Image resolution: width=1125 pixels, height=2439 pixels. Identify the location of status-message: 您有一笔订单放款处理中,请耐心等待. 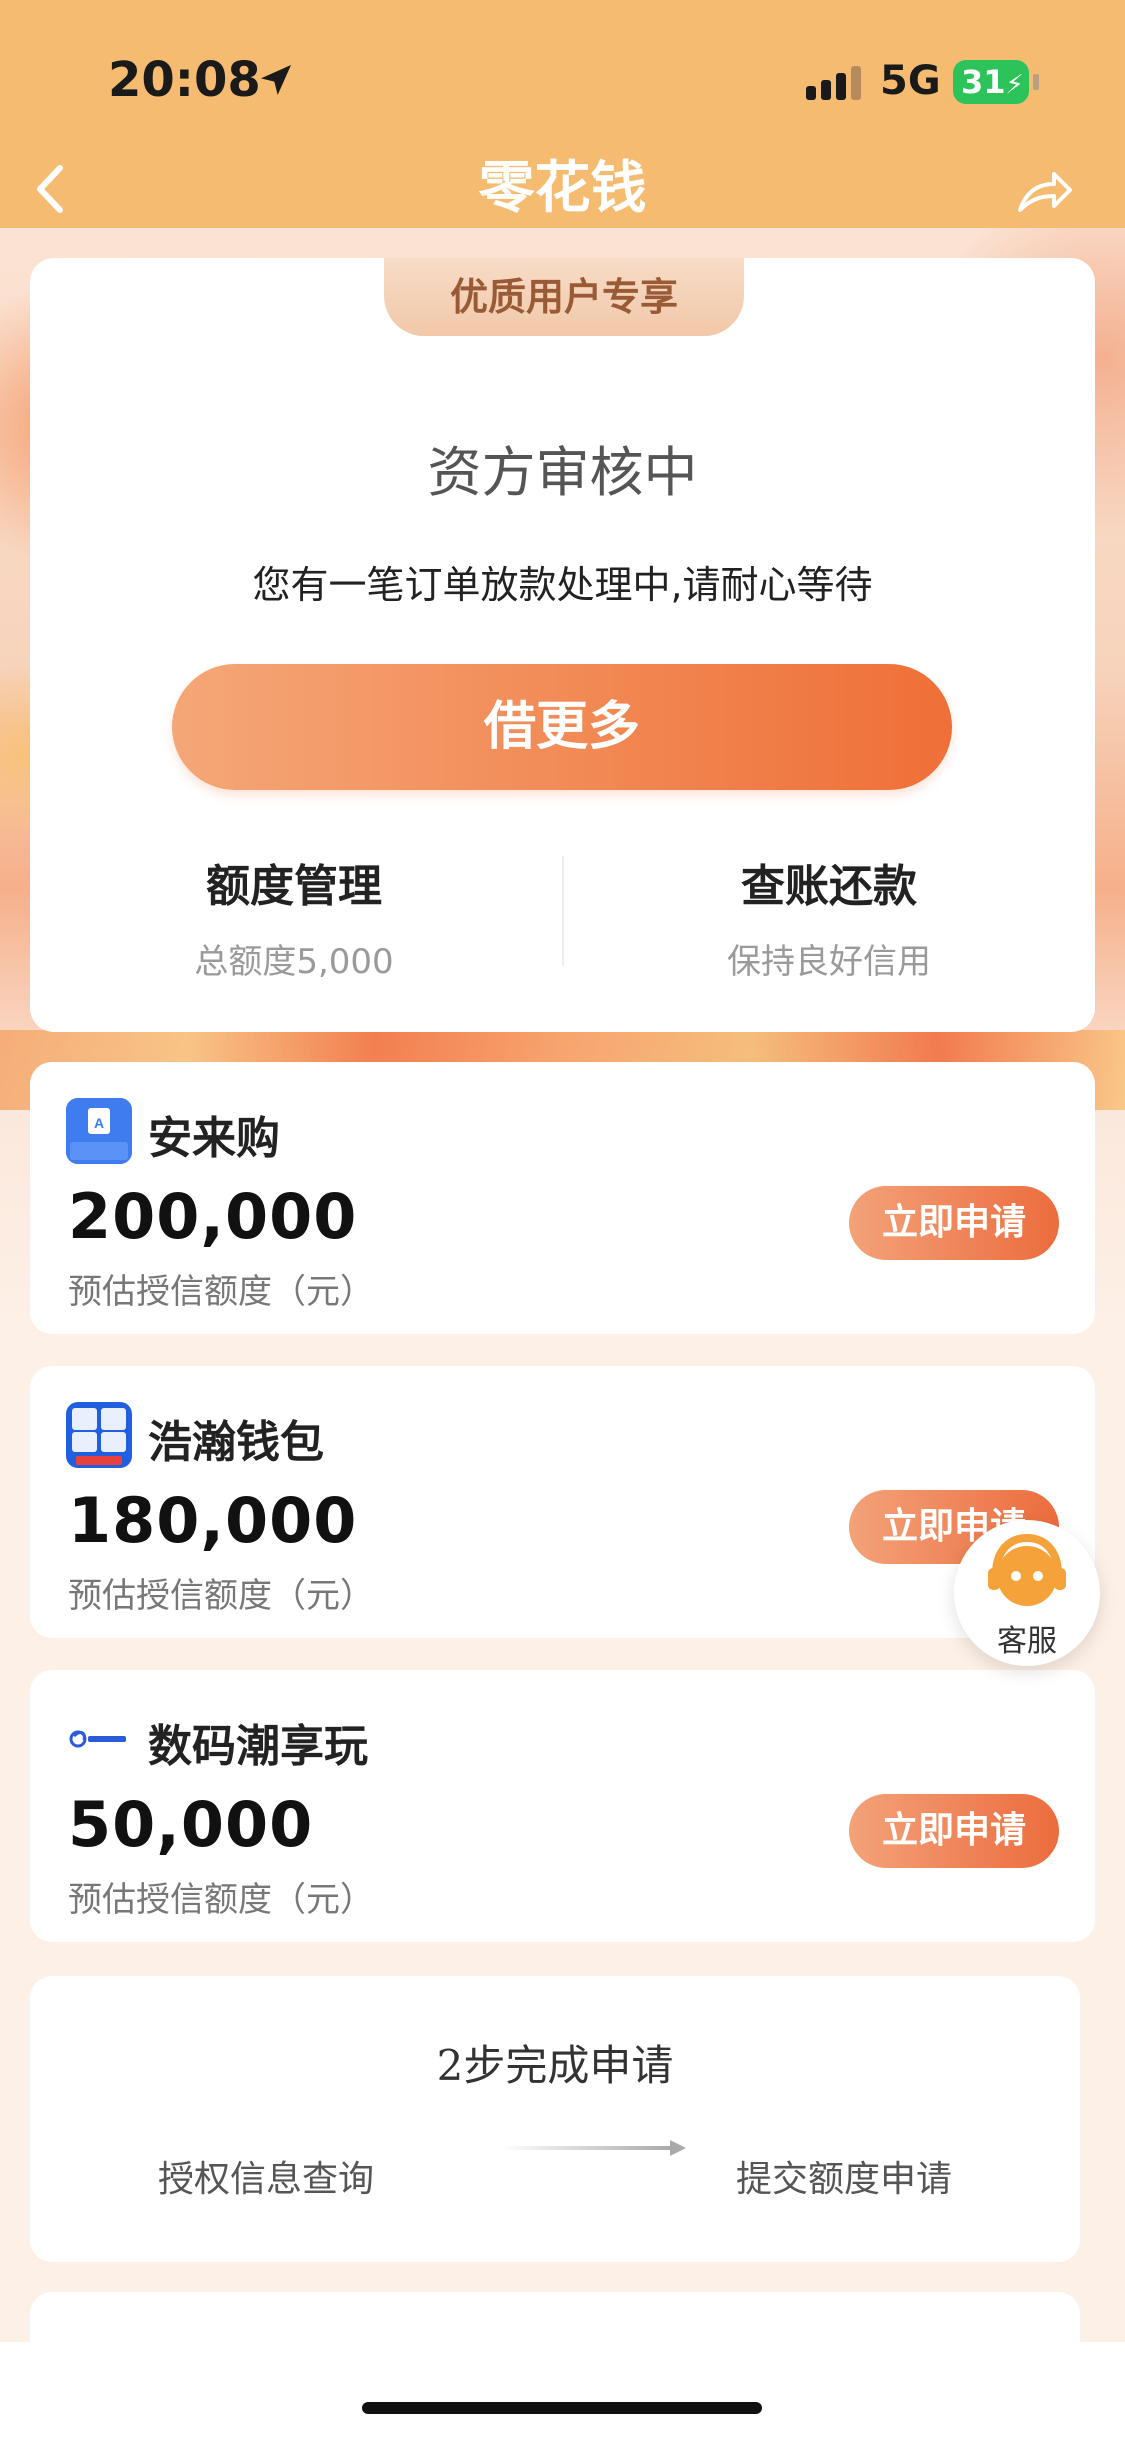
(562, 585).